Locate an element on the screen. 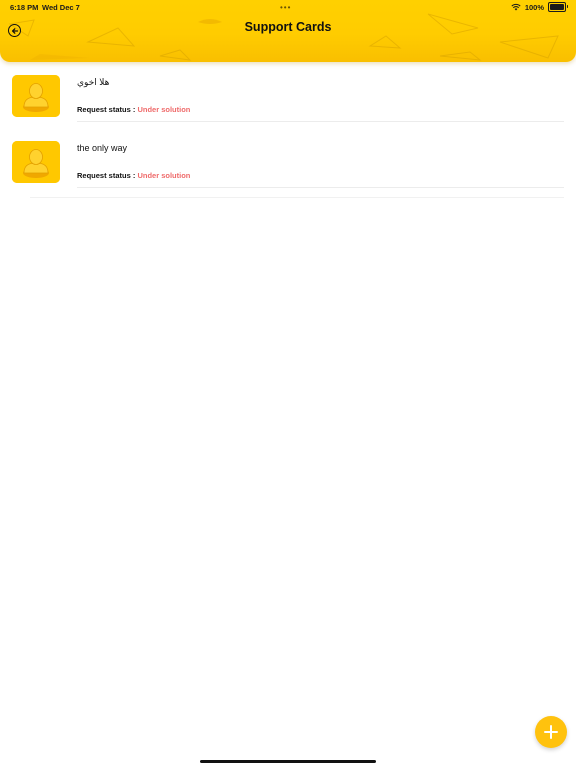 The width and height of the screenshot is (576, 768). plus-icon is located at coordinates (551, 732).